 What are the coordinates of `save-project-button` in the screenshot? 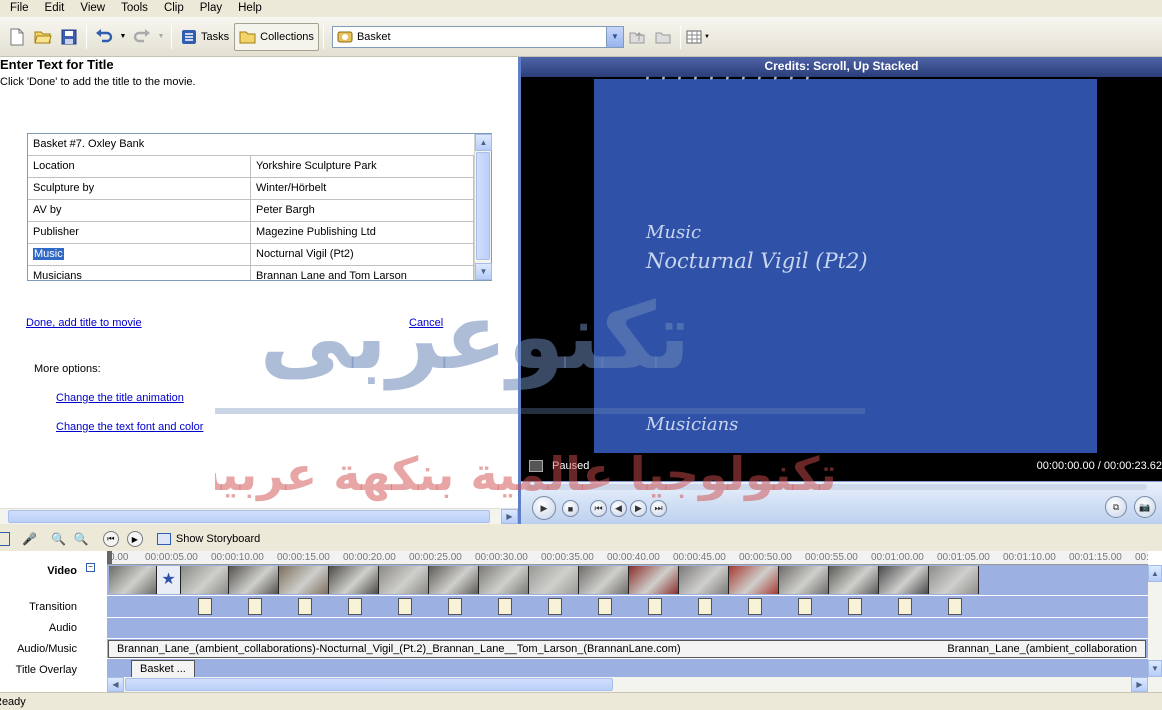 It's located at (69, 37).